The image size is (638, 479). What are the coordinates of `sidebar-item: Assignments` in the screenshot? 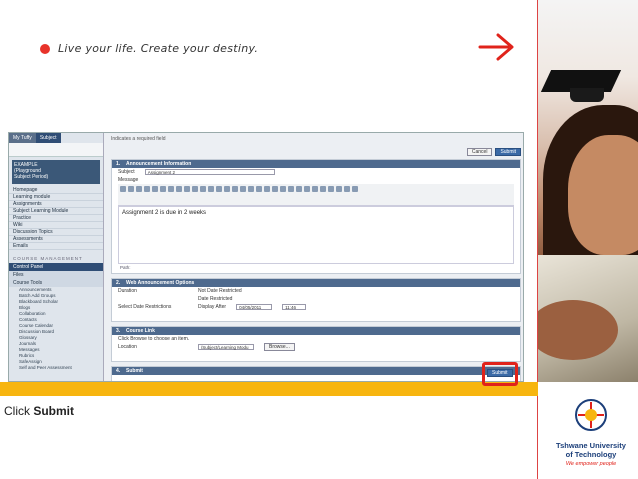 It's located at (56, 204).